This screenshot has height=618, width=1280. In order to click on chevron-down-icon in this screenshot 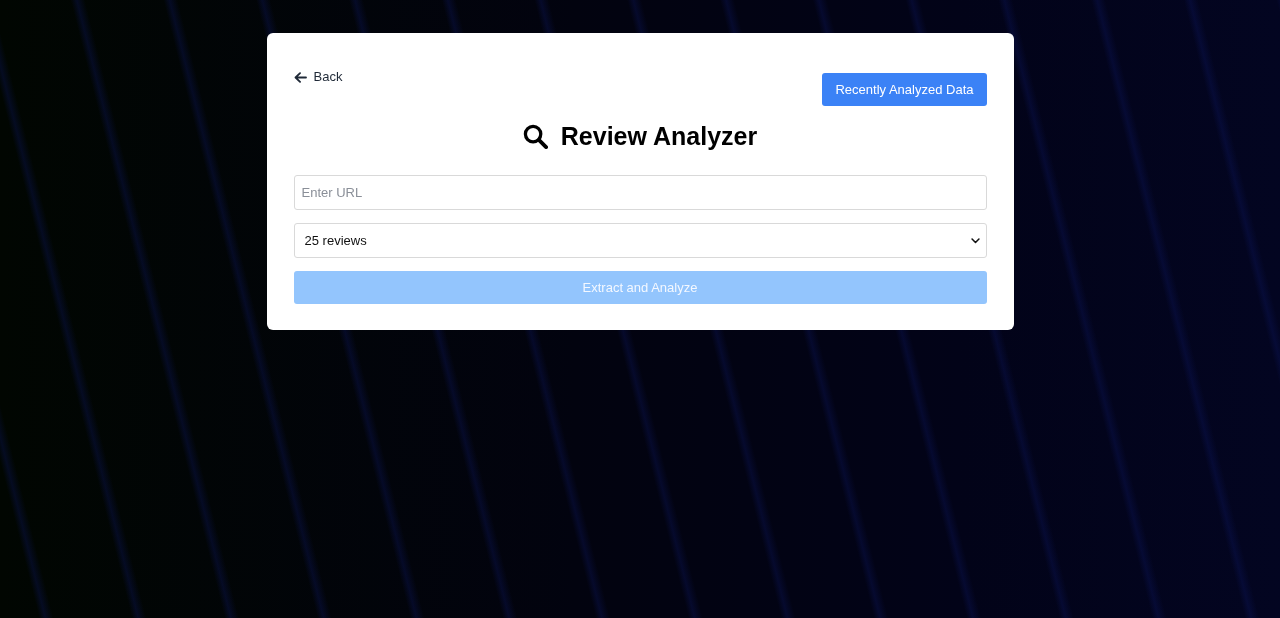, I will do `click(975, 240)`.